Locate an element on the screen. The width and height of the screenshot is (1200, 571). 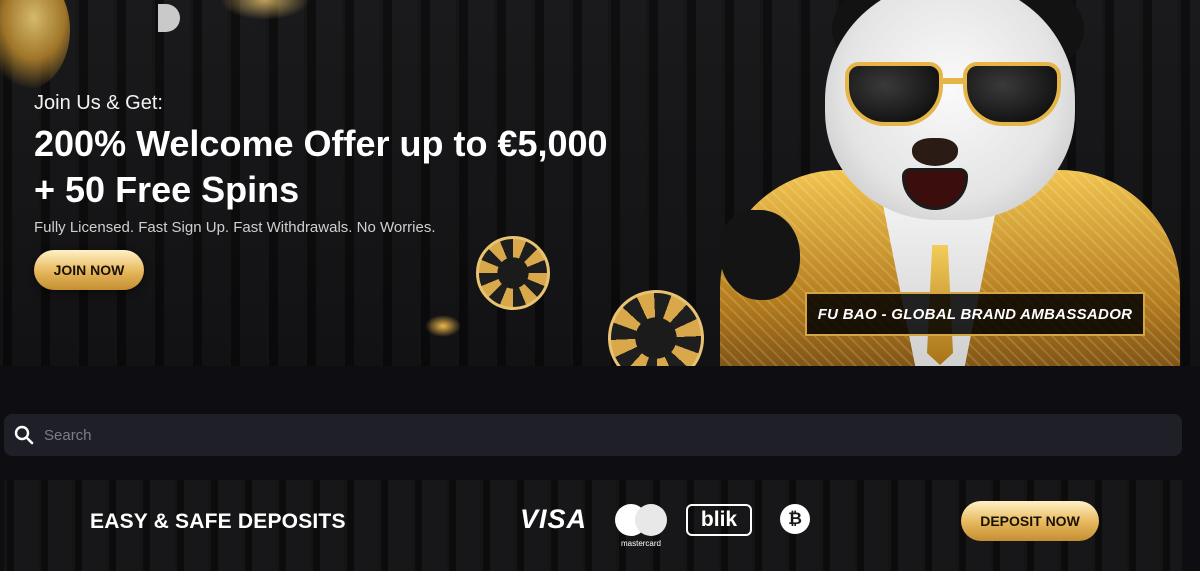
join-now-button: JOIN NOW is located at coordinates (89, 270).